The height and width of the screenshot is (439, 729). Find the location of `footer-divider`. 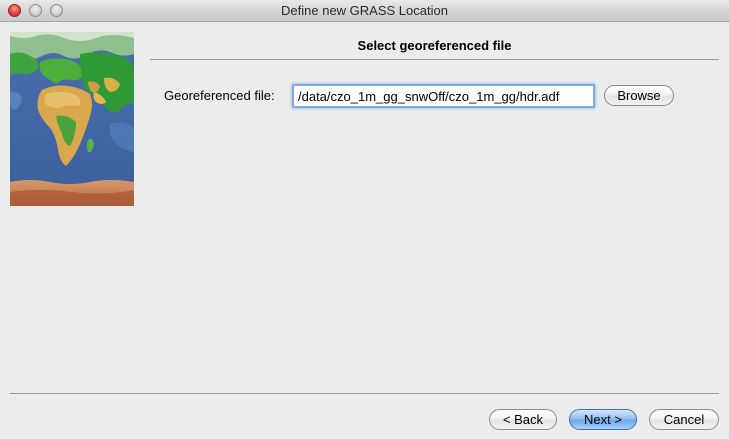

footer-divider is located at coordinates (364, 393).